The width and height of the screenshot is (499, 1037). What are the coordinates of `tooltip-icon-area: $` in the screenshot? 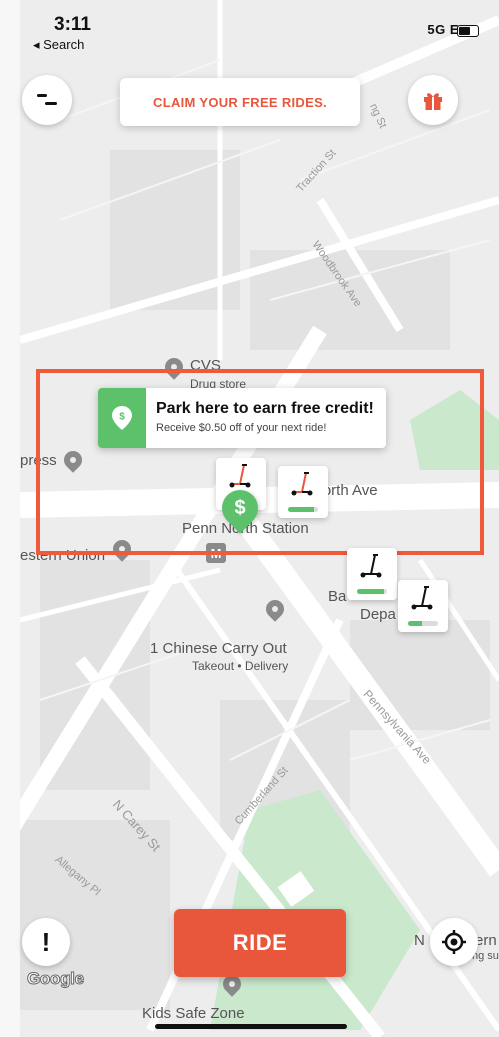 It's located at (122, 418).